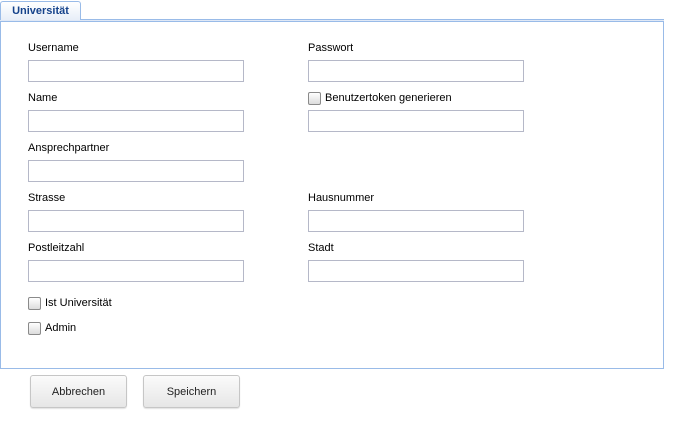  I want to click on name-label: Name, so click(43, 98).